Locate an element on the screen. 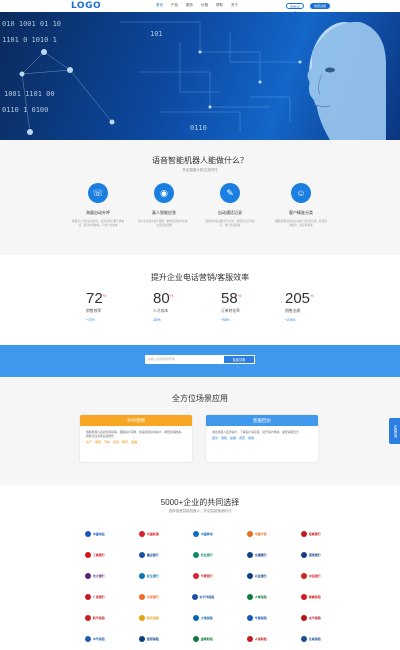 The height and width of the screenshot is (650, 400). partner-logo-name: 中国联通 is located at coordinates (152, 534).